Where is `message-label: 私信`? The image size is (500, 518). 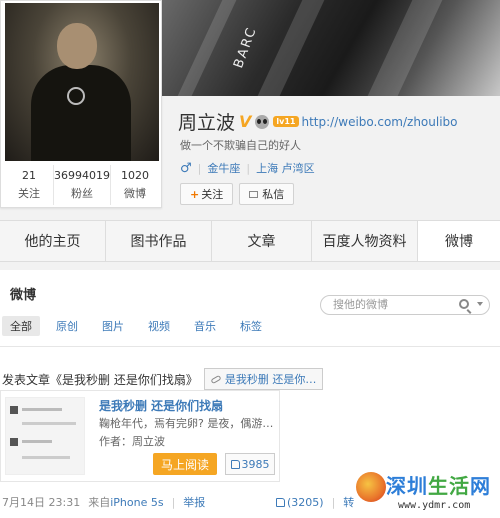
message-label: 私信 is located at coordinates (273, 194).